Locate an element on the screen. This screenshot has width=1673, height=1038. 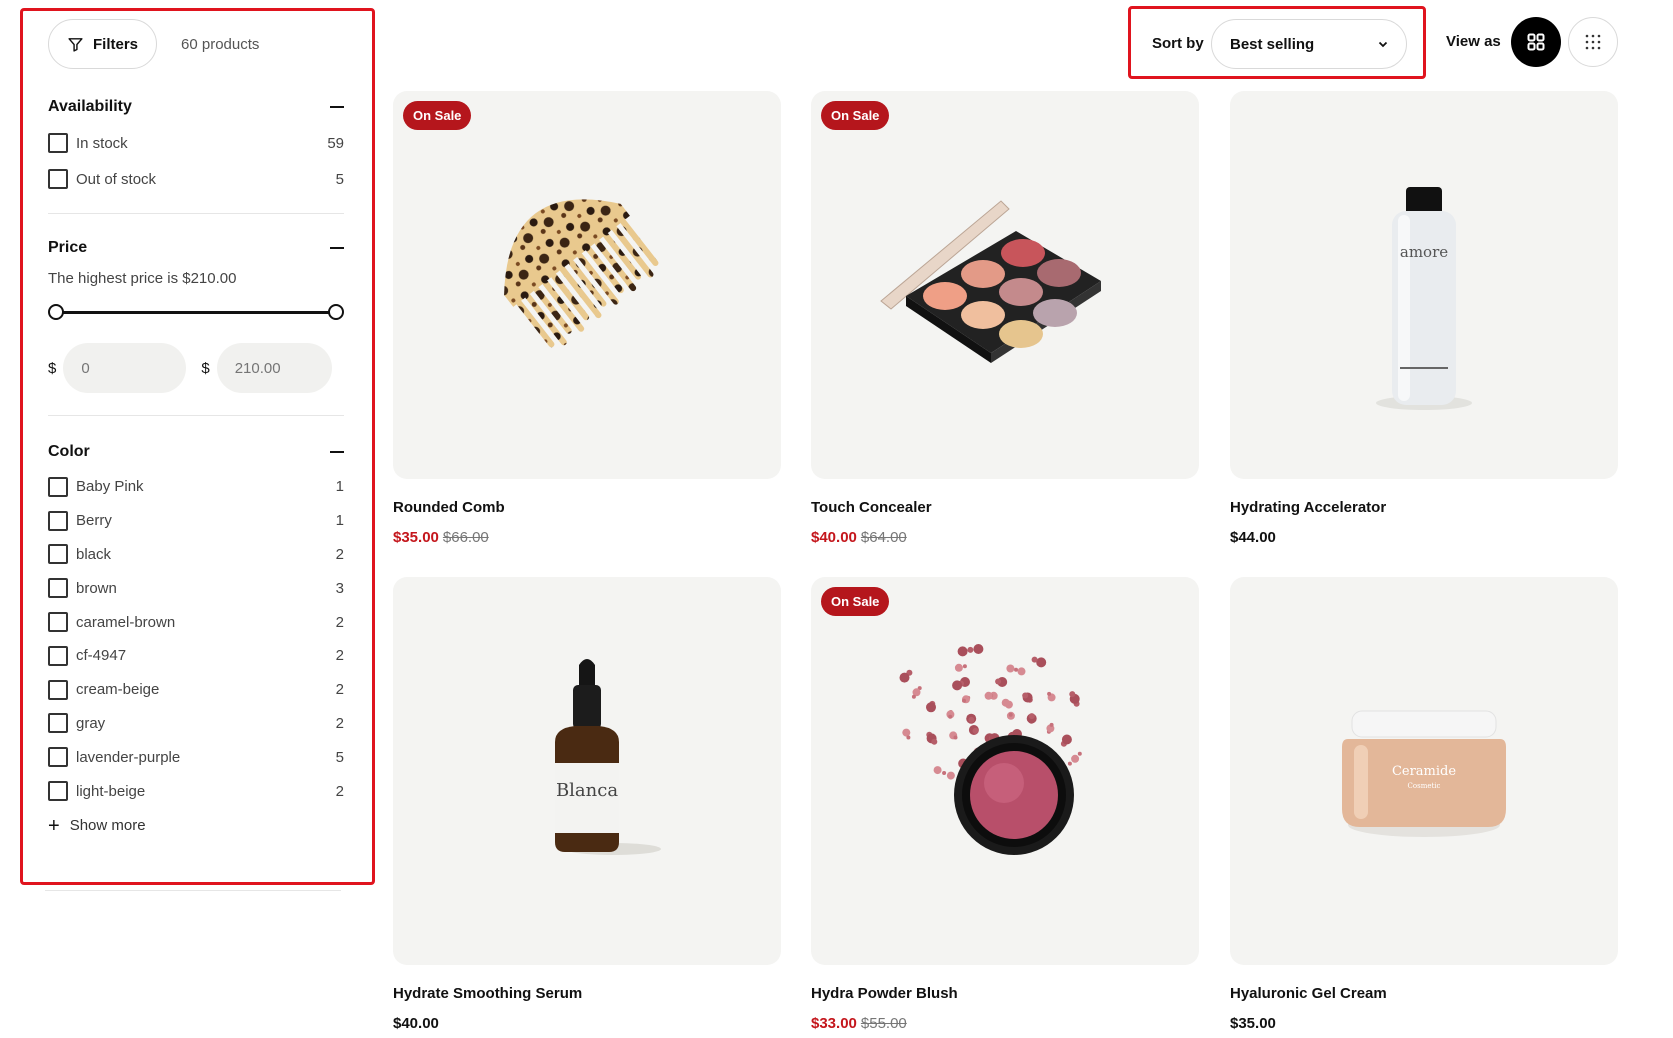
product-title: Hydrating Accelerator is located at coordinates (1424, 507).